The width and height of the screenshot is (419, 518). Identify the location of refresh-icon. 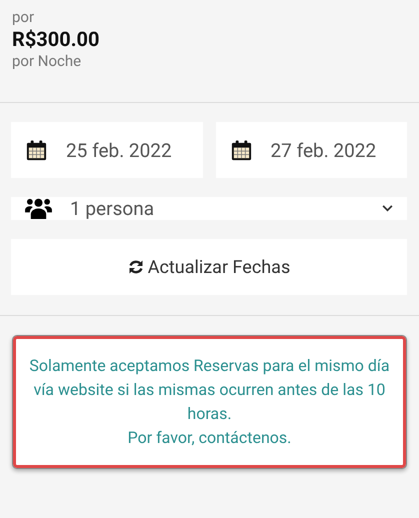
(136, 267).